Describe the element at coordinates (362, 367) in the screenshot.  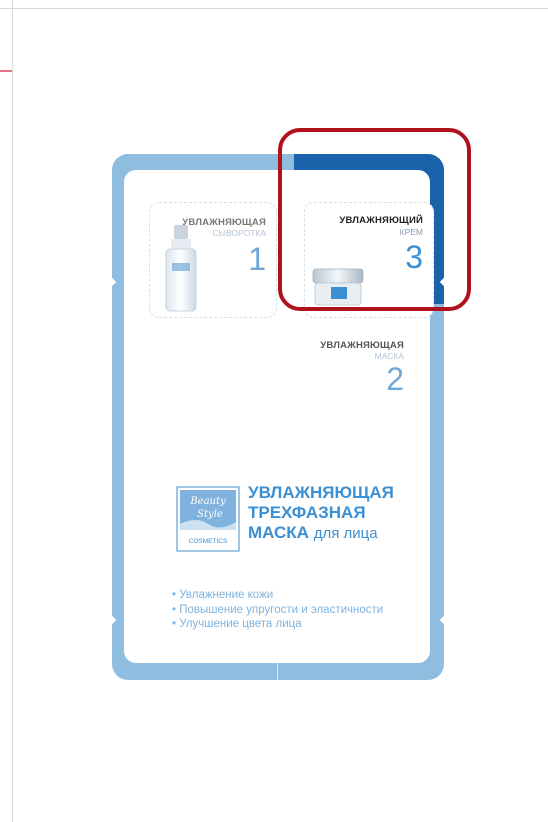
I see `step-2-block: УВЛАЖНЯЮЩАЯ МАСКА 2` at that location.